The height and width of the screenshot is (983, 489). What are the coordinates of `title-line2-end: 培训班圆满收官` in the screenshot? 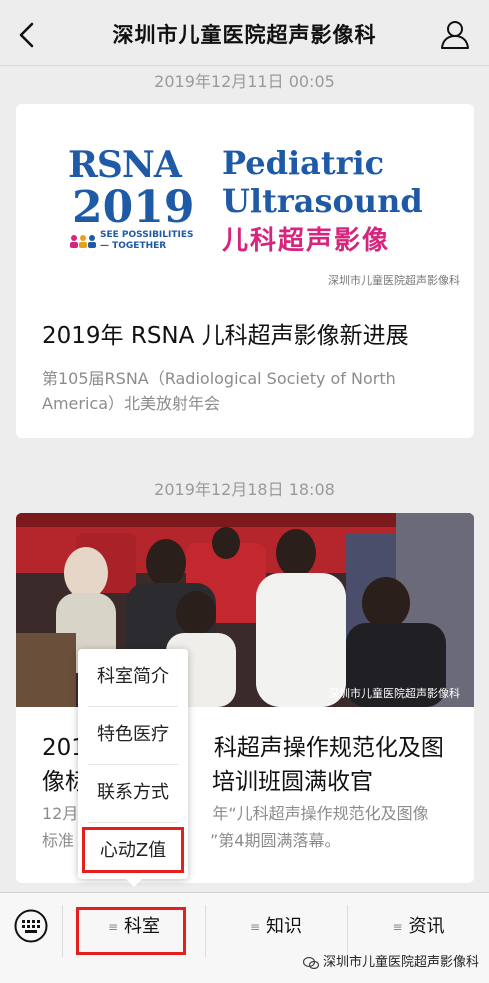 It's located at (292, 782).